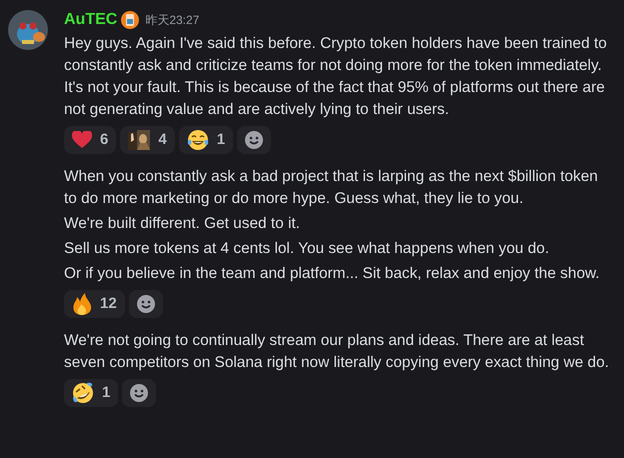 The height and width of the screenshot is (458, 624). Describe the element at coordinates (182, 224) in the screenshot. I see `message-text: We're built different. Get used to it.` at that location.